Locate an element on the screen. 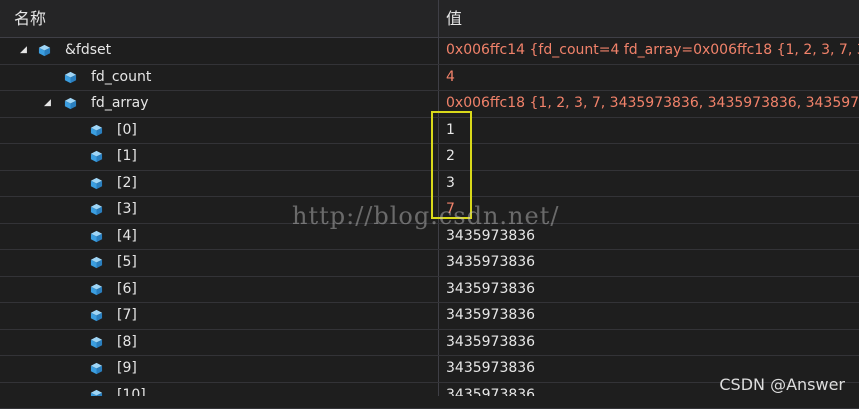 The height and width of the screenshot is (409, 859). name-cell: [8] is located at coordinates (113, 342).